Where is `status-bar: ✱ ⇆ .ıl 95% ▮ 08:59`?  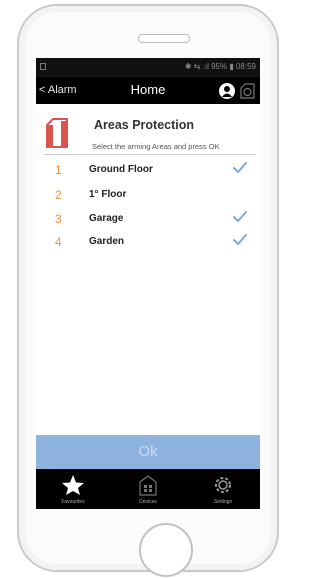 status-bar: ✱ ⇆ .ıl 95% ▮ 08:59 is located at coordinates (148, 67).